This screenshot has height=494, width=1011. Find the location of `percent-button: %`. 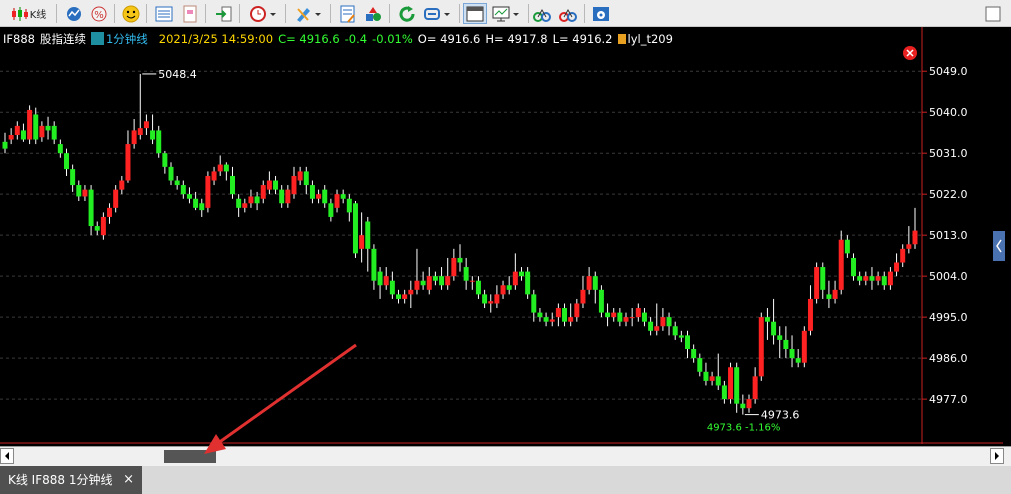

percent-button: % is located at coordinates (99, 13).